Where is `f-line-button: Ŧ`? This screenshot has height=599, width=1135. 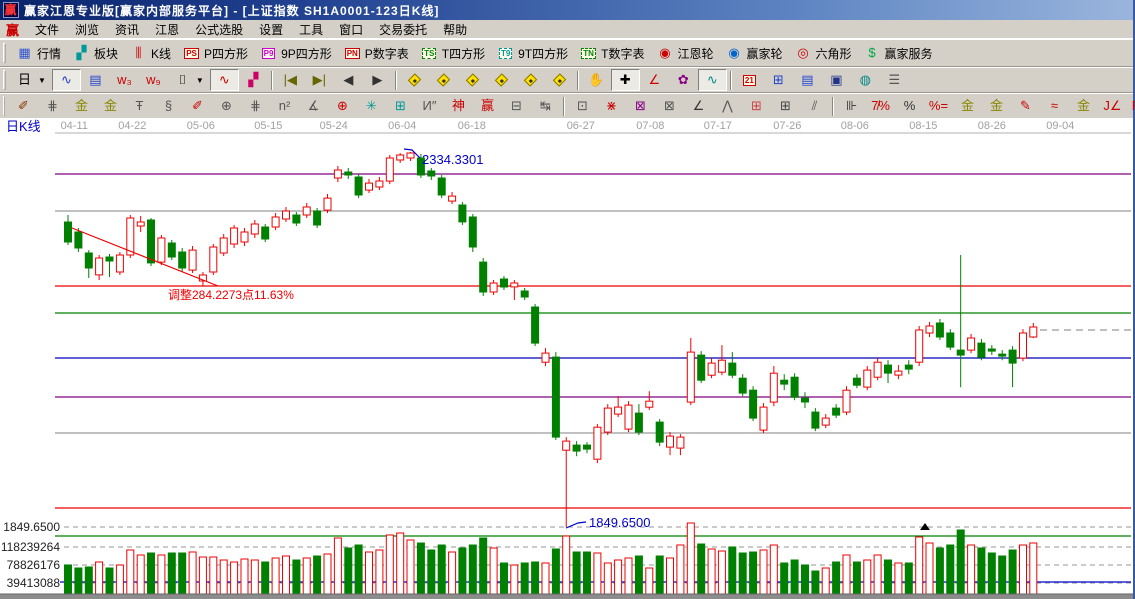 f-line-button: Ŧ is located at coordinates (139, 106).